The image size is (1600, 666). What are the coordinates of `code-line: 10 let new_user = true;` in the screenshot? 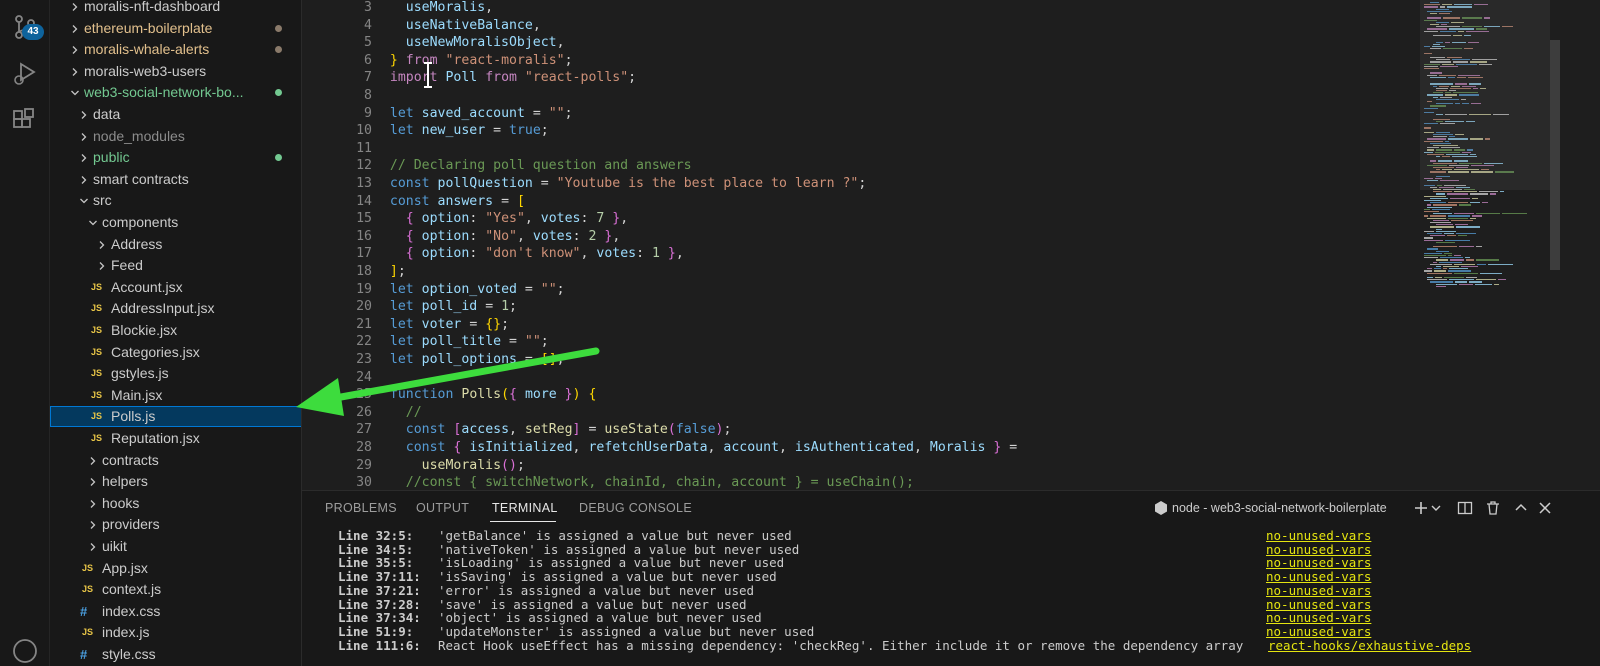 It's located at (857, 131).